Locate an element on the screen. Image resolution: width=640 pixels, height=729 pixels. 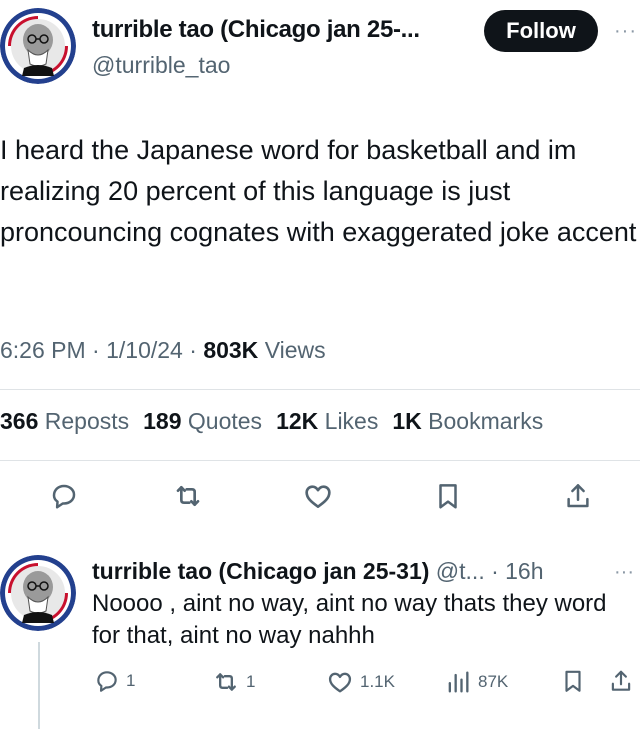
repost-button is located at coordinates (188, 496).